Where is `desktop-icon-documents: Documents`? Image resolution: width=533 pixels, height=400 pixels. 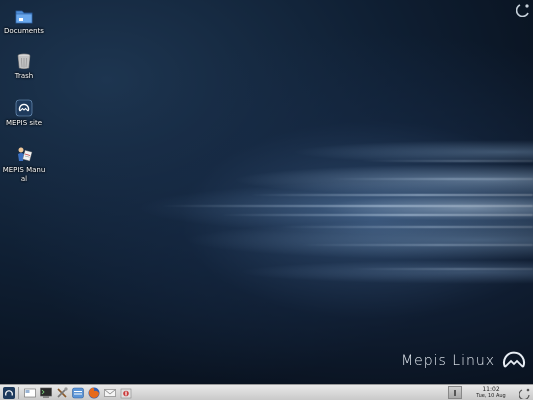
desktop-icon-documents: Documents is located at coordinates (24, 21).